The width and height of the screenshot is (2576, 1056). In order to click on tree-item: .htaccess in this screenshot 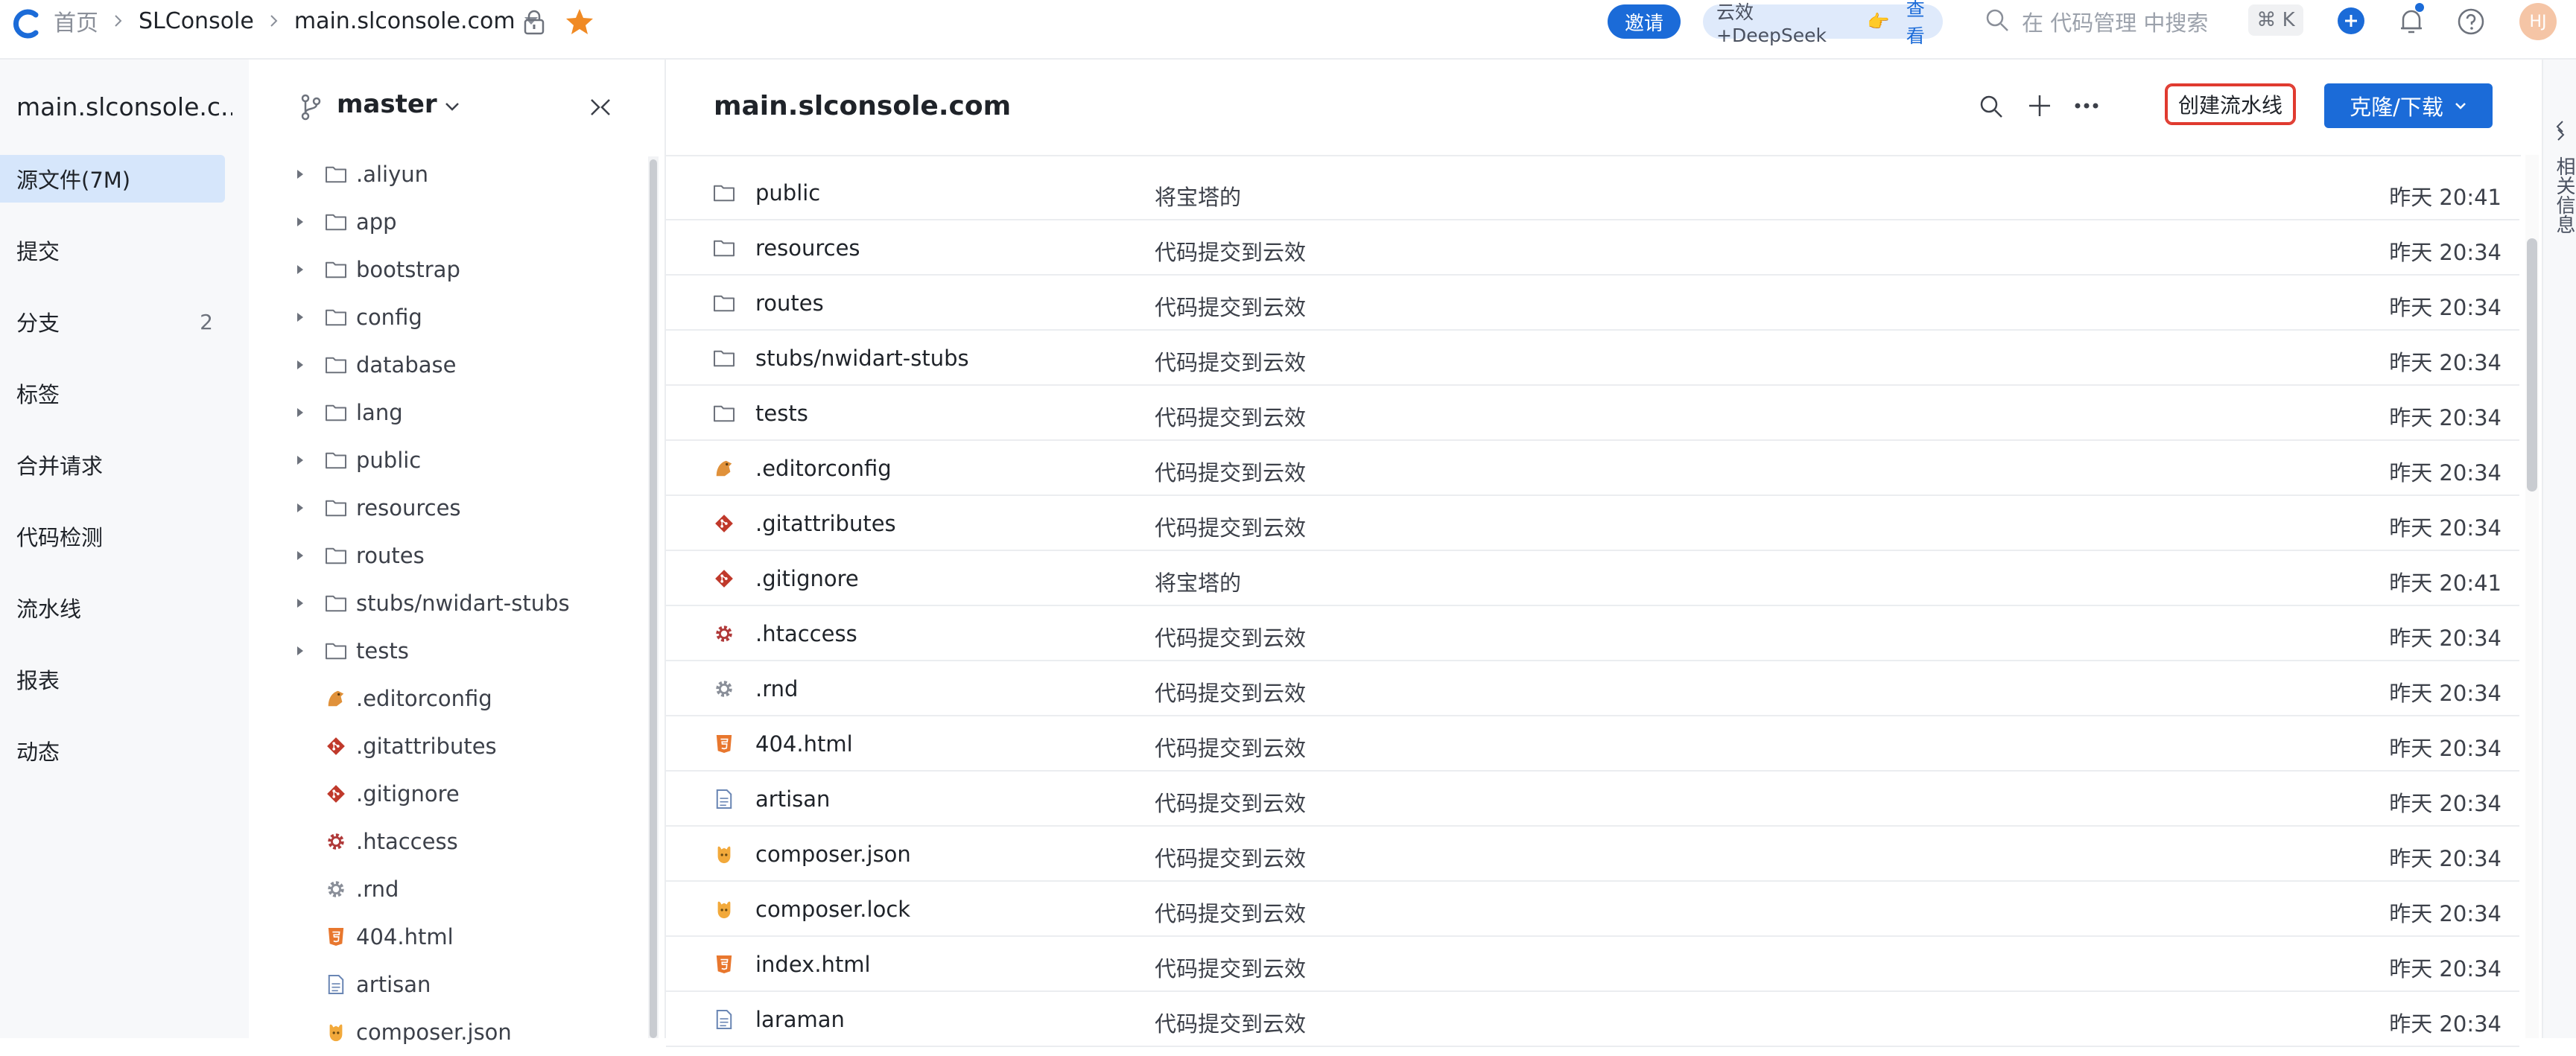, I will do `click(447, 841)`.